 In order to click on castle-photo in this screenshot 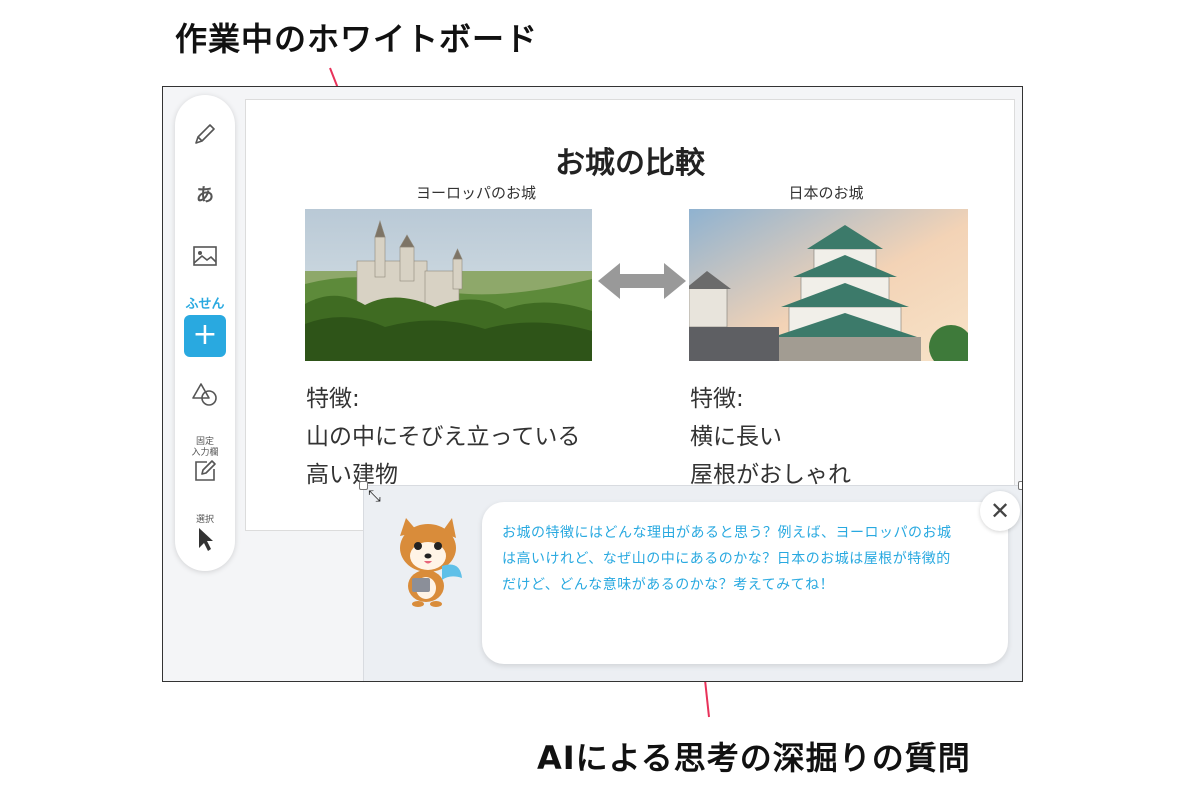, I will do `click(448, 285)`.